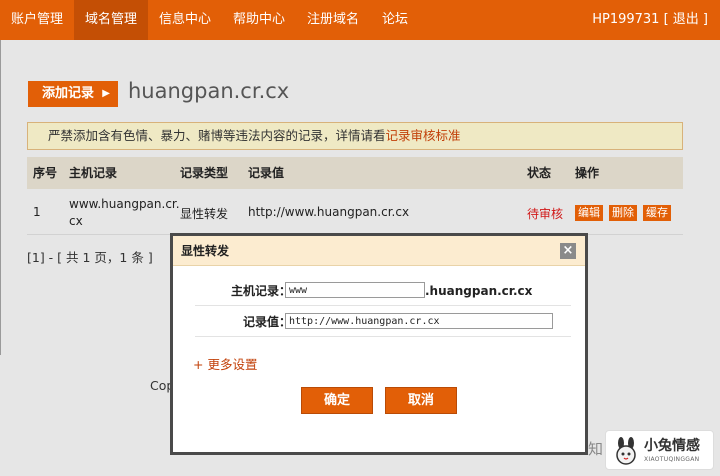 Image resolution: width=720 pixels, height=476 pixels. What do you see at coordinates (419, 321) in the screenshot?
I see `value-input` at bounding box center [419, 321].